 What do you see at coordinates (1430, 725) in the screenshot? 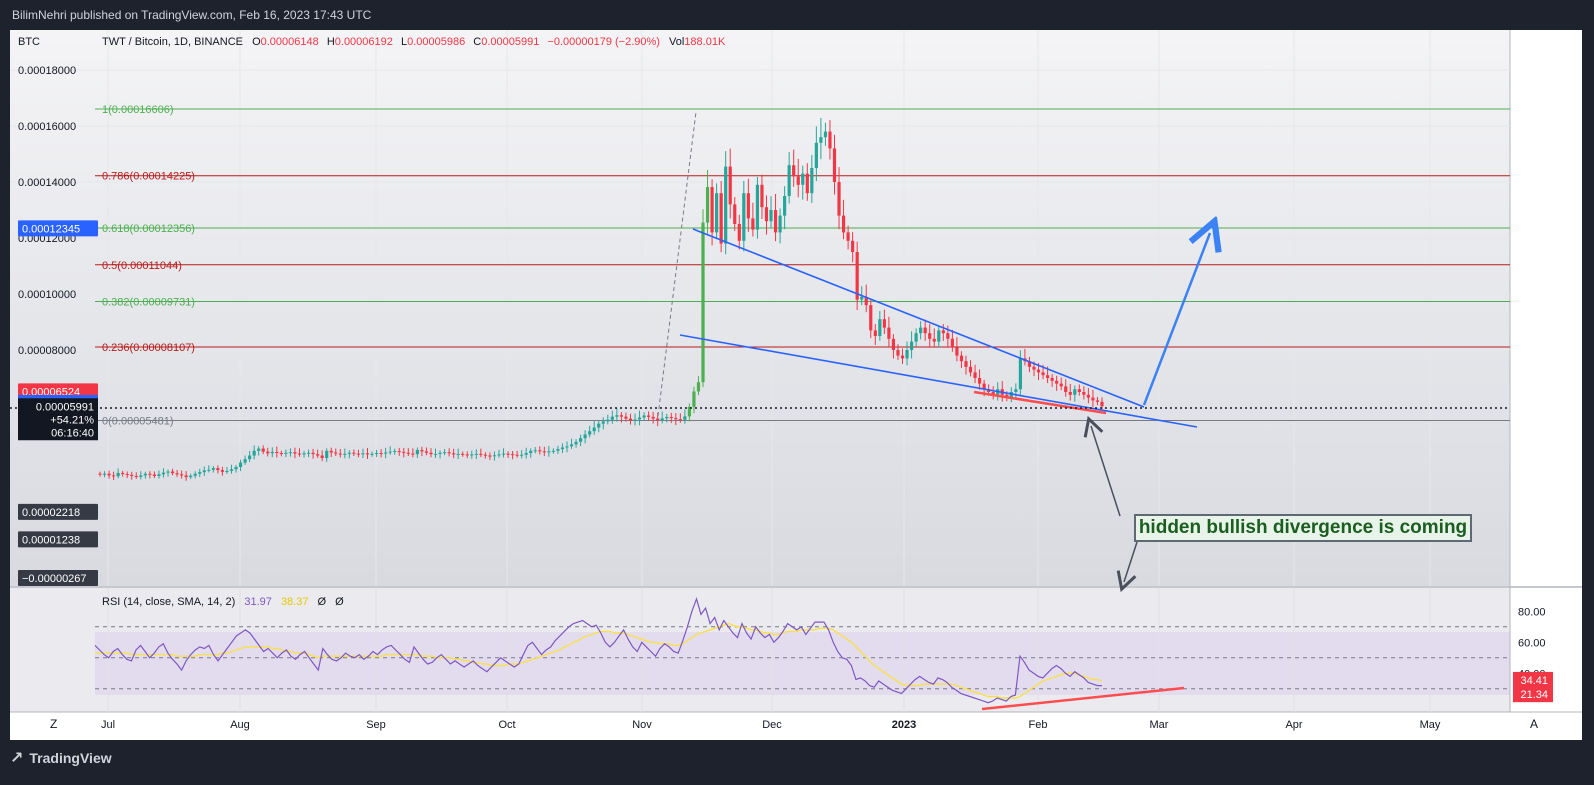
I see `time-tick-label: May` at bounding box center [1430, 725].